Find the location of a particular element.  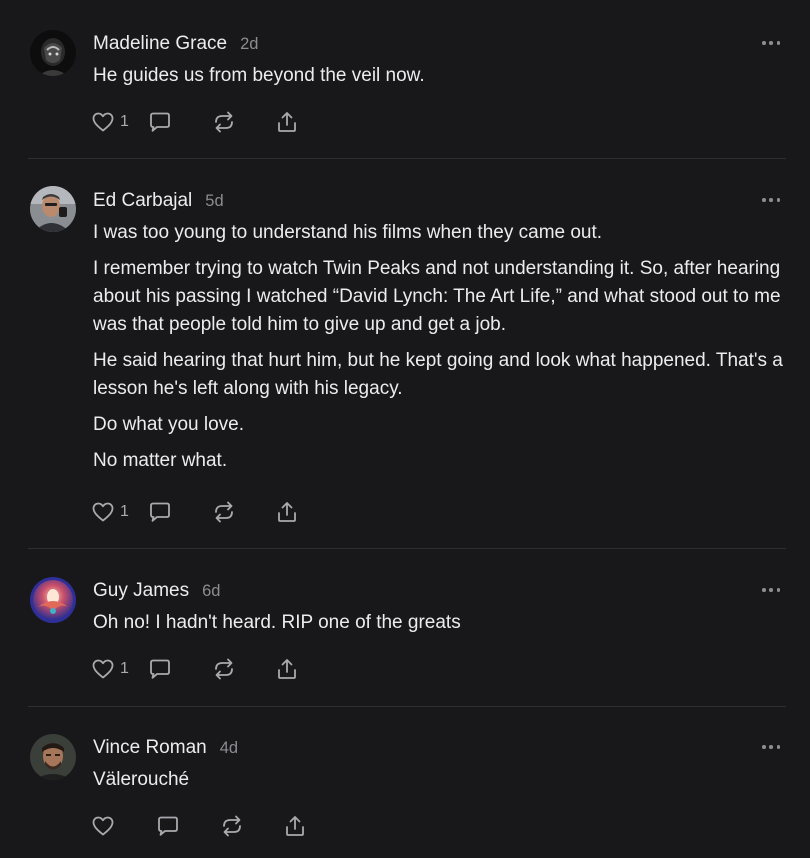

comment-text: Välerouché is located at coordinates (141, 779).